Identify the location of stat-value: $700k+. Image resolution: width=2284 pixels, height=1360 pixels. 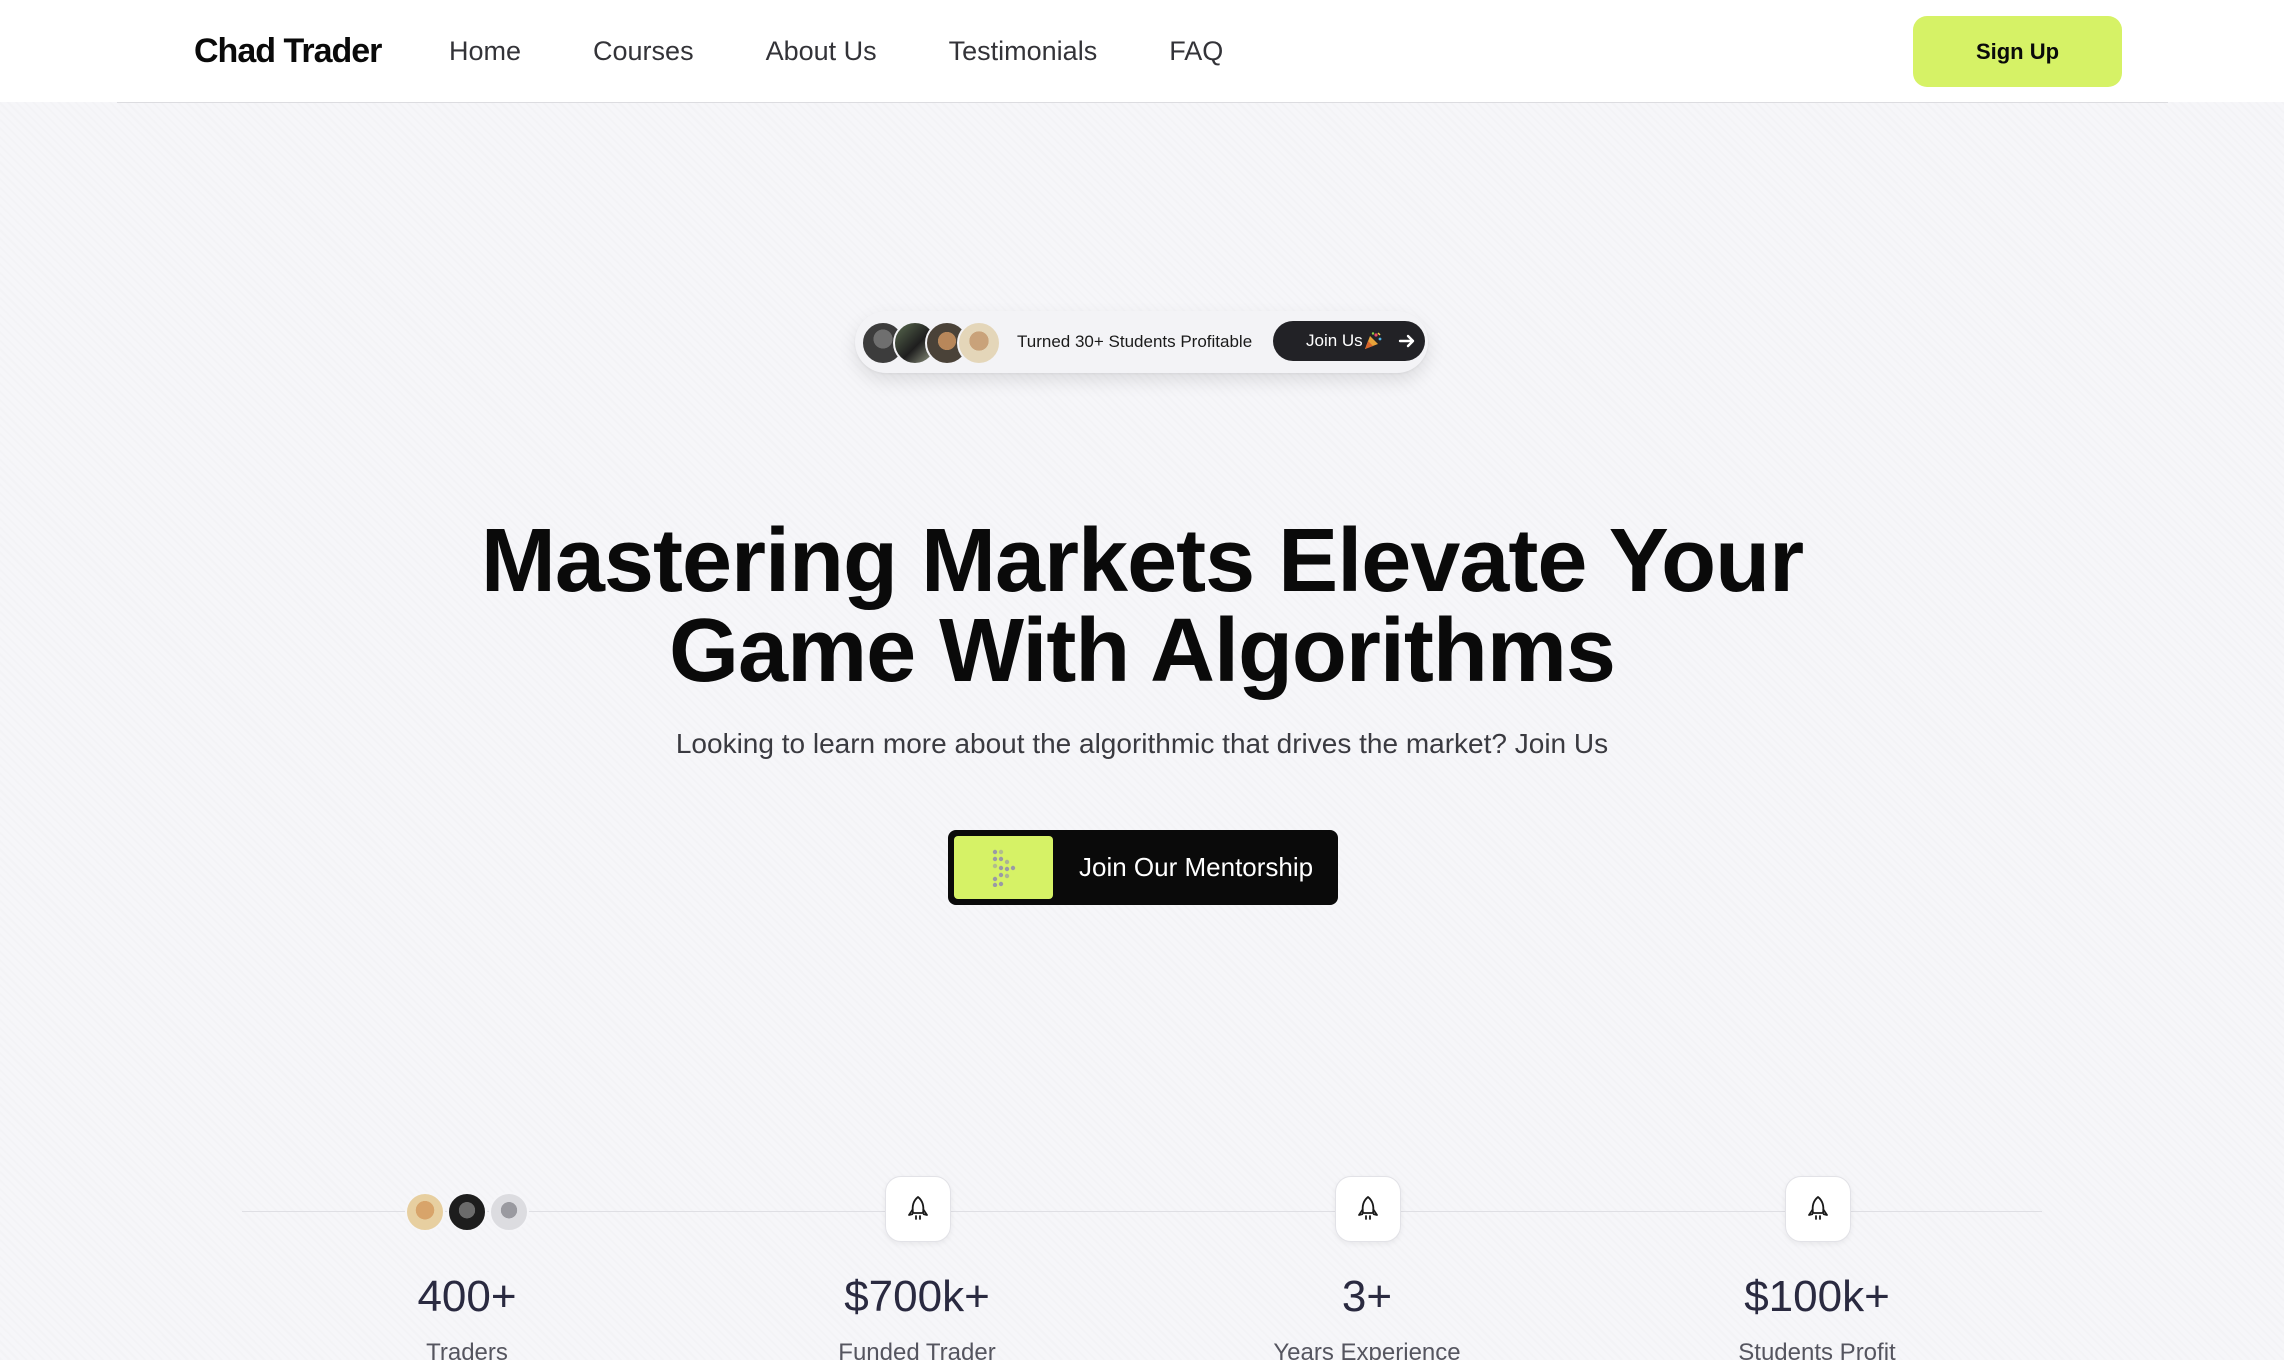
(917, 1296).